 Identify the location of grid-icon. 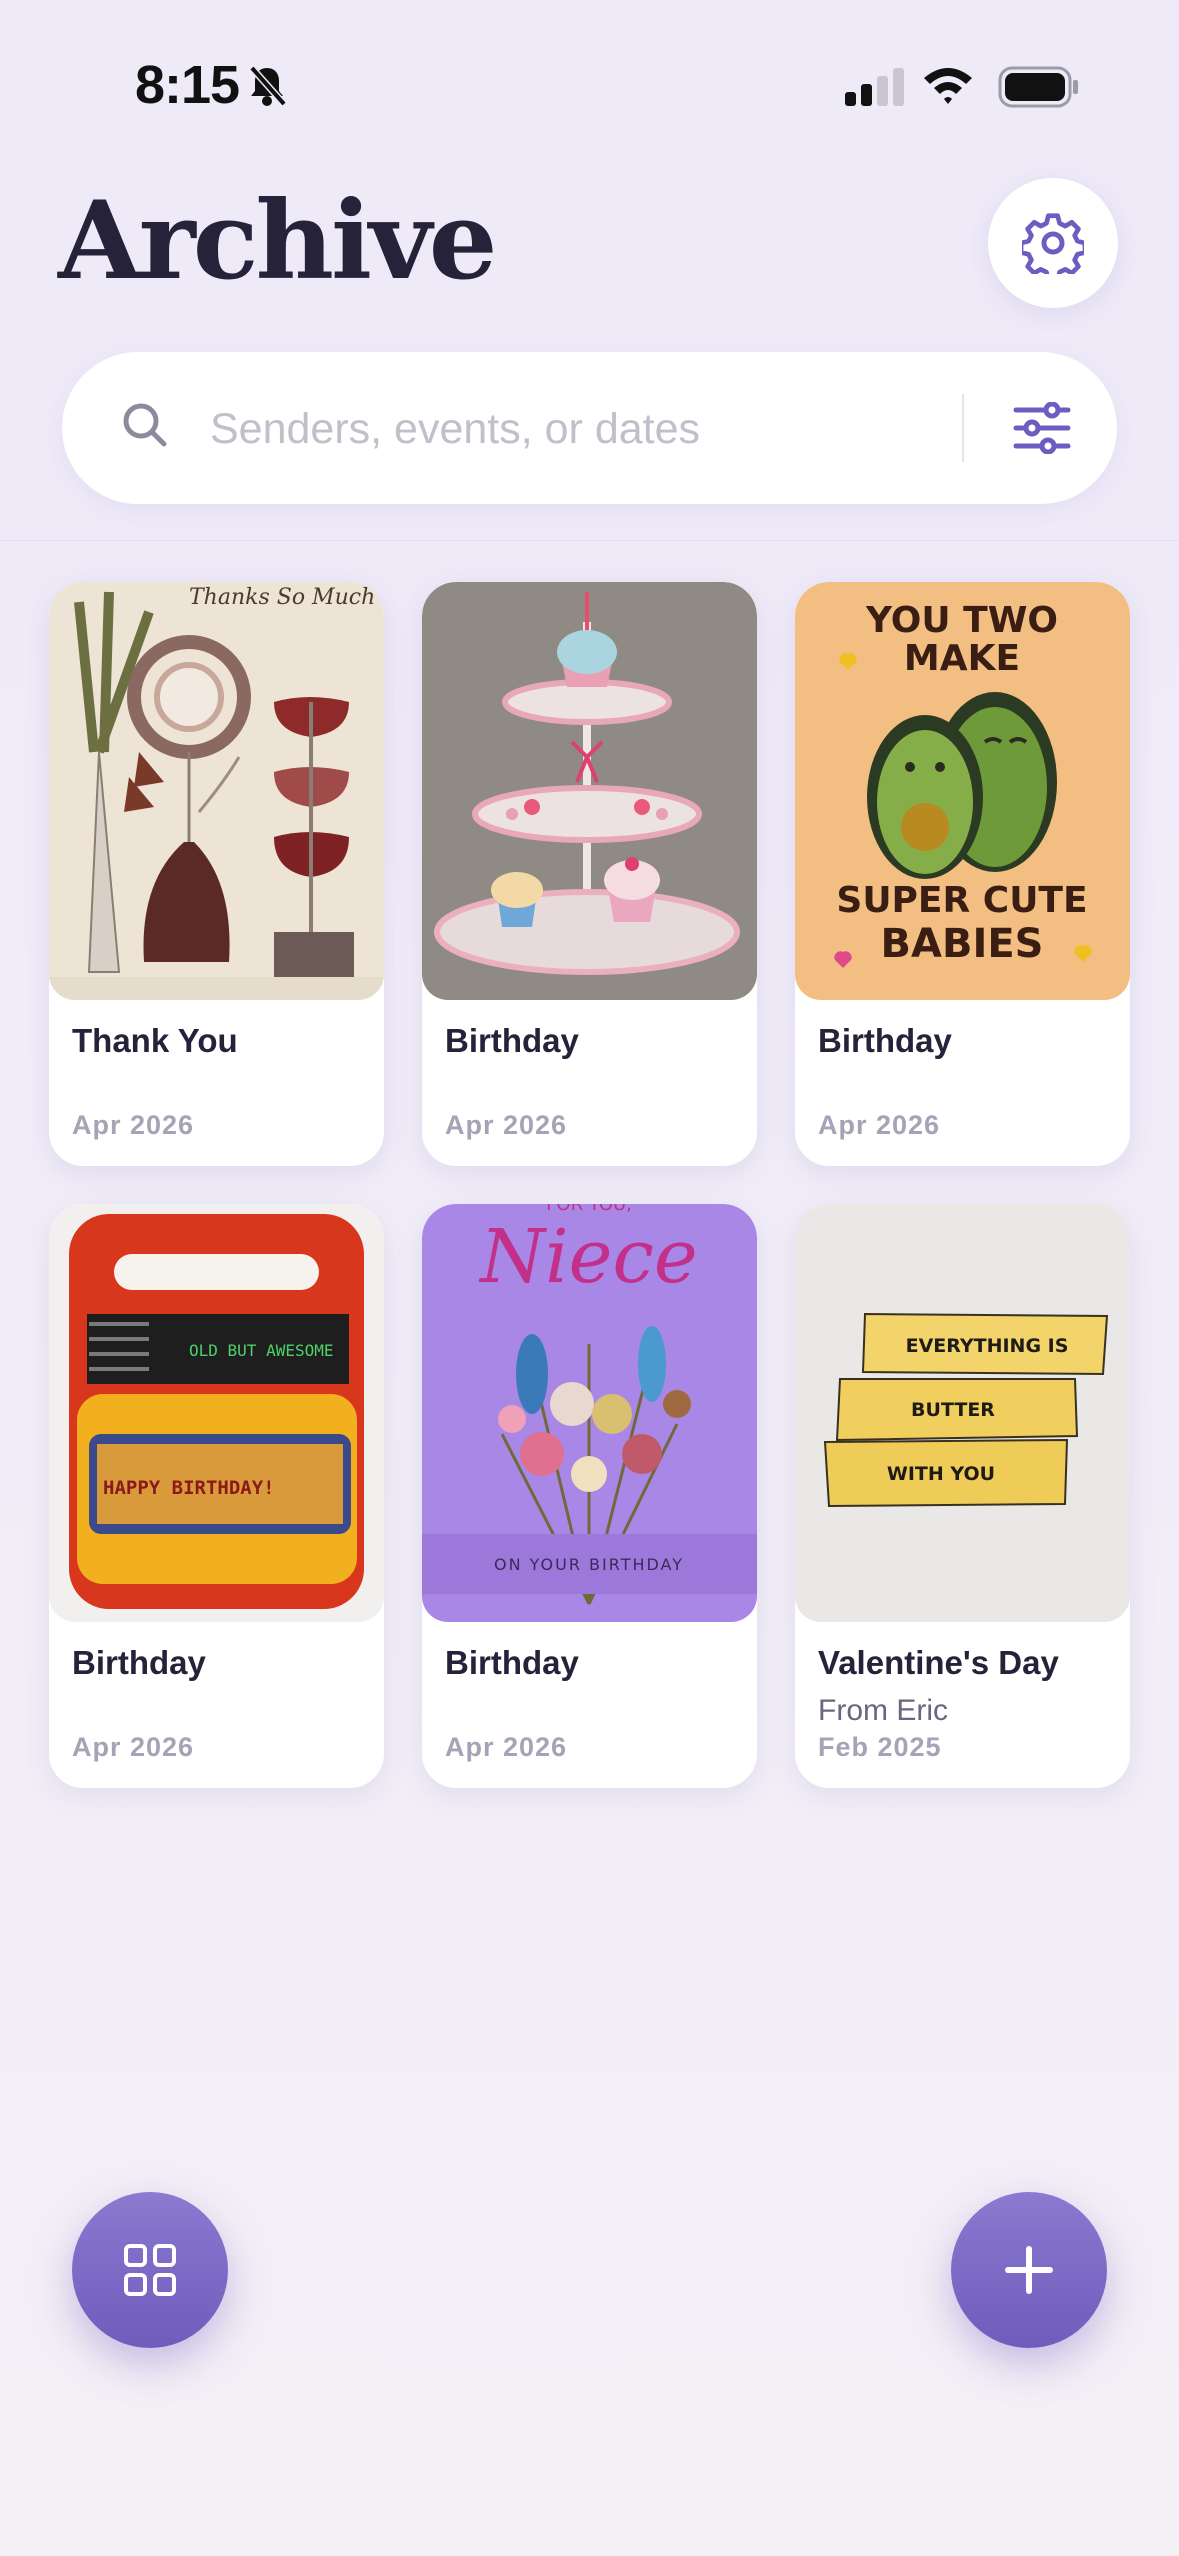
(150, 2270).